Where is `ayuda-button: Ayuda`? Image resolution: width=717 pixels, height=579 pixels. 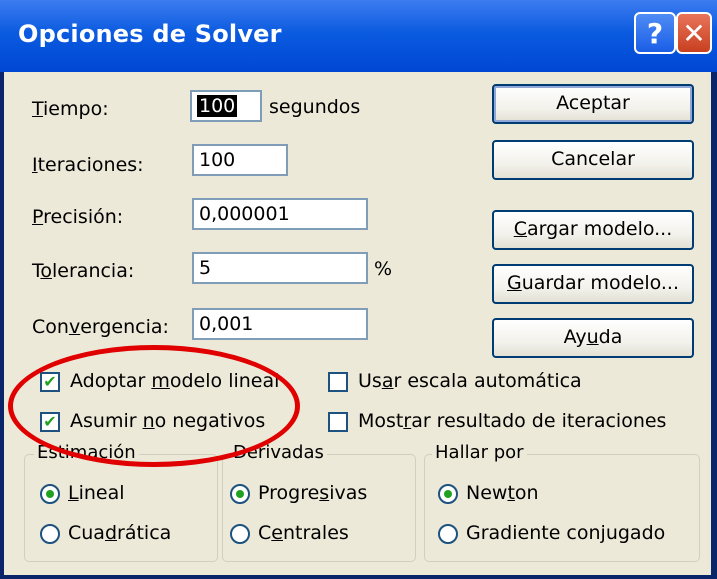
ayuda-button: Ayuda is located at coordinates (593, 338).